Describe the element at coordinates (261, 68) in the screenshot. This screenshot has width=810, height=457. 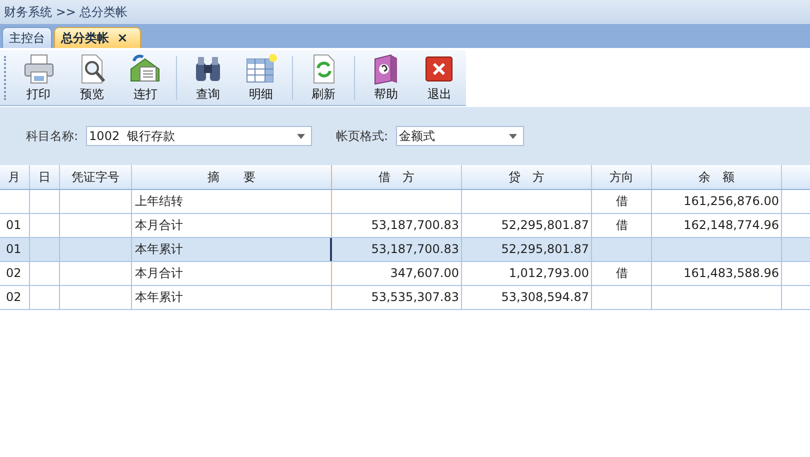
I see `table-icon` at that location.